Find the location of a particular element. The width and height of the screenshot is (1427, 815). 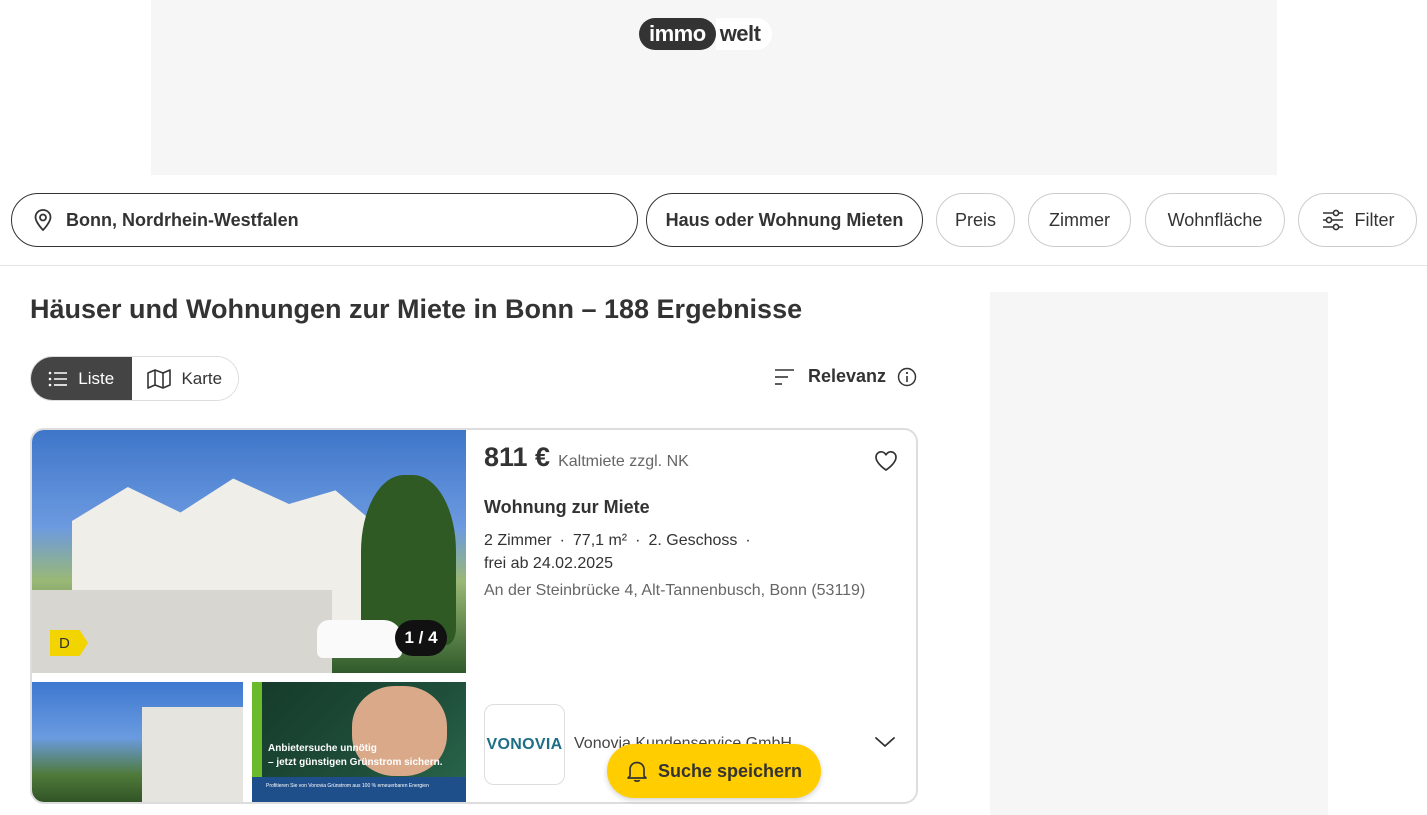

immowelt-logo: immo welt is located at coordinates (706, 34).